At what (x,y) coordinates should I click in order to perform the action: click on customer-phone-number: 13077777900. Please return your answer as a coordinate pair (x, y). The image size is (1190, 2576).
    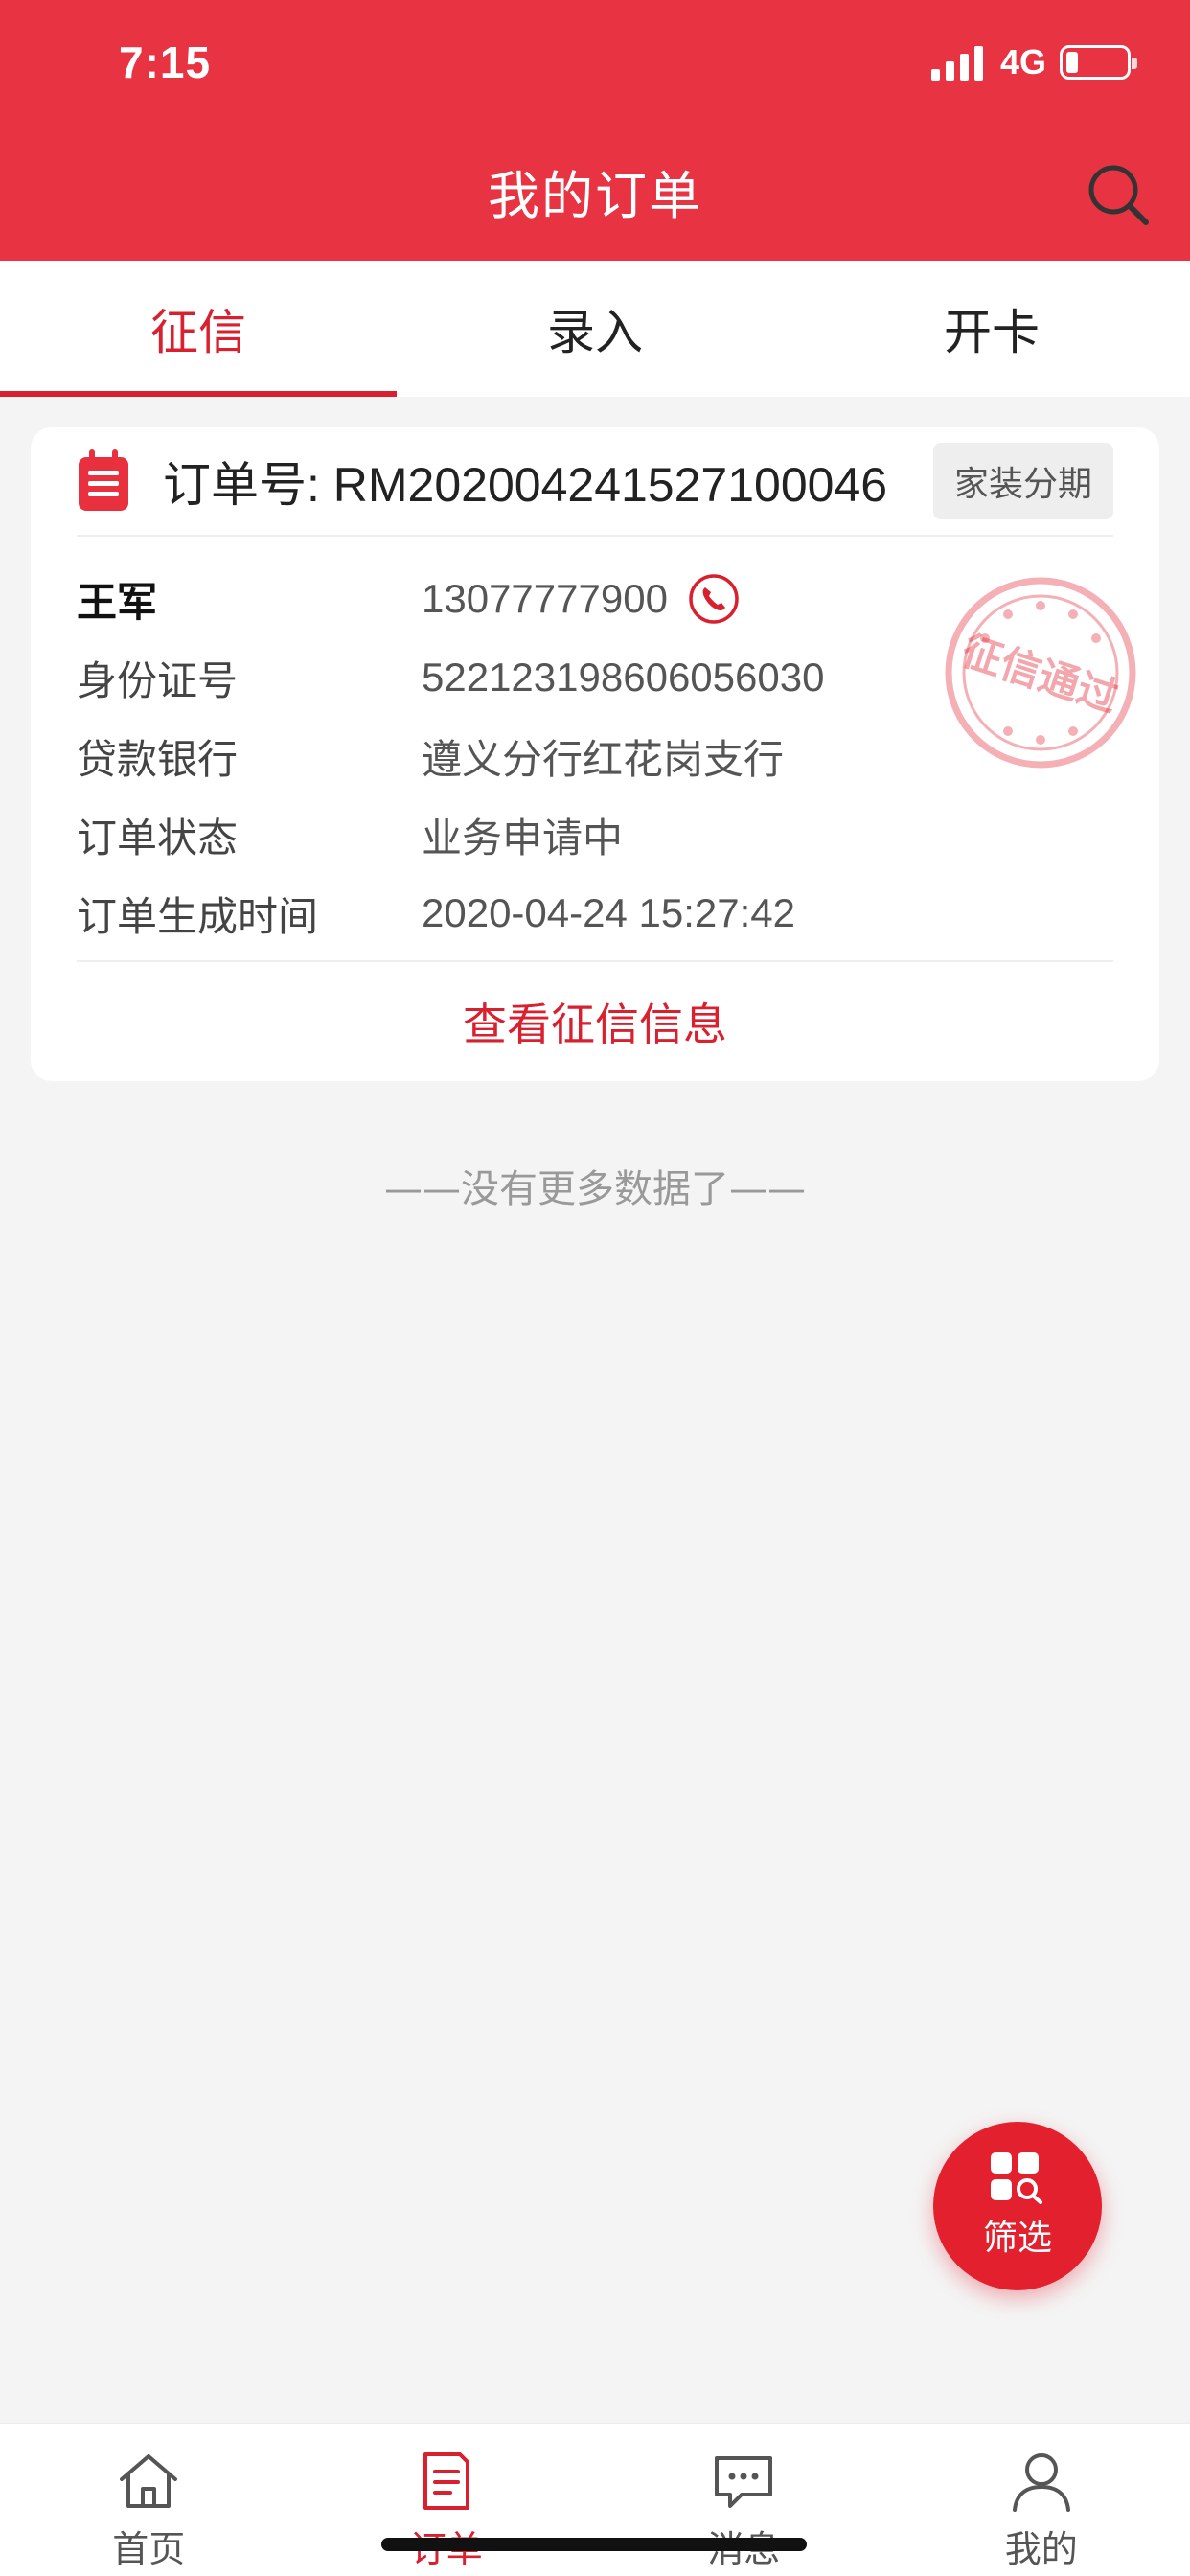
    Looking at the image, I should click on (545, 598).